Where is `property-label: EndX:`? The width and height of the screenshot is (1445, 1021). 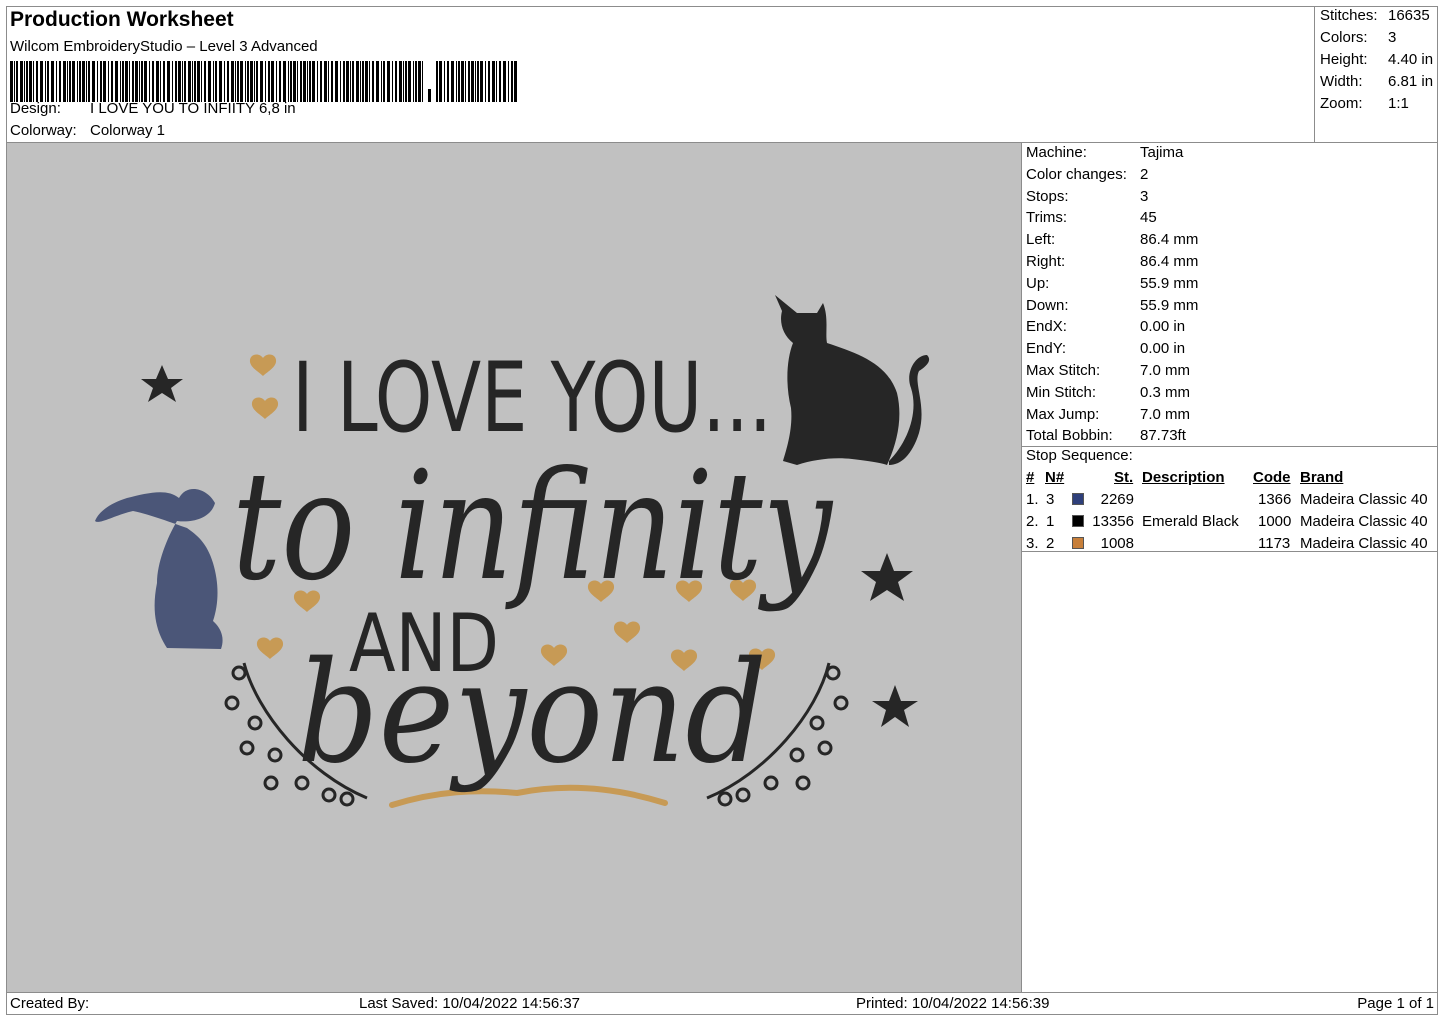
property-label: EndX: is located at coordinates (1046, 327).